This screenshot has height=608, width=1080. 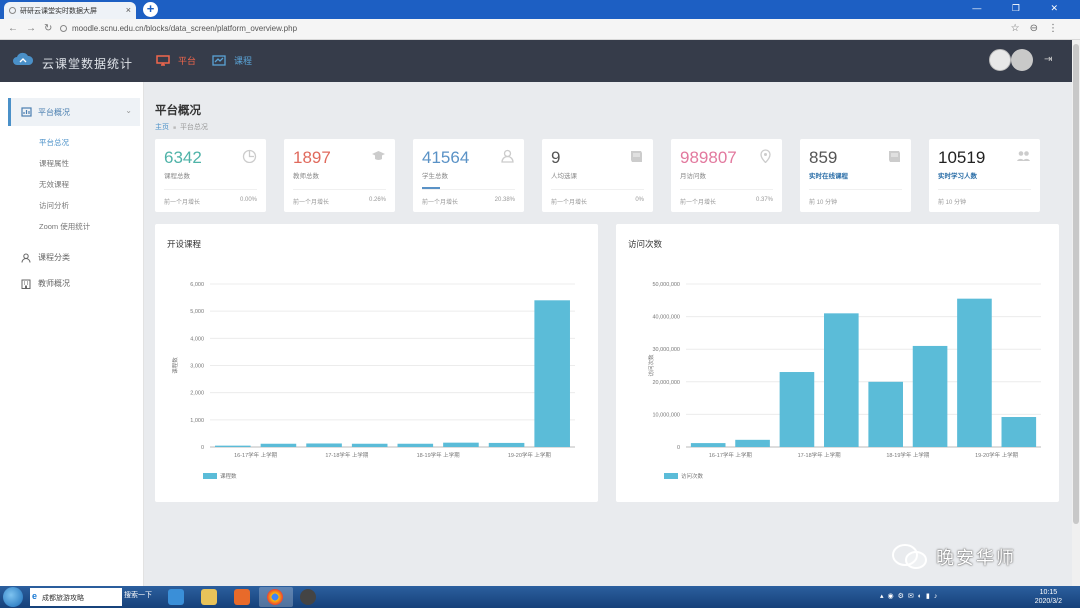 What do you see at coordinates (446, 157) in the screenshot?
I see `stat-value: 41564` at bounding box center [446, 157].